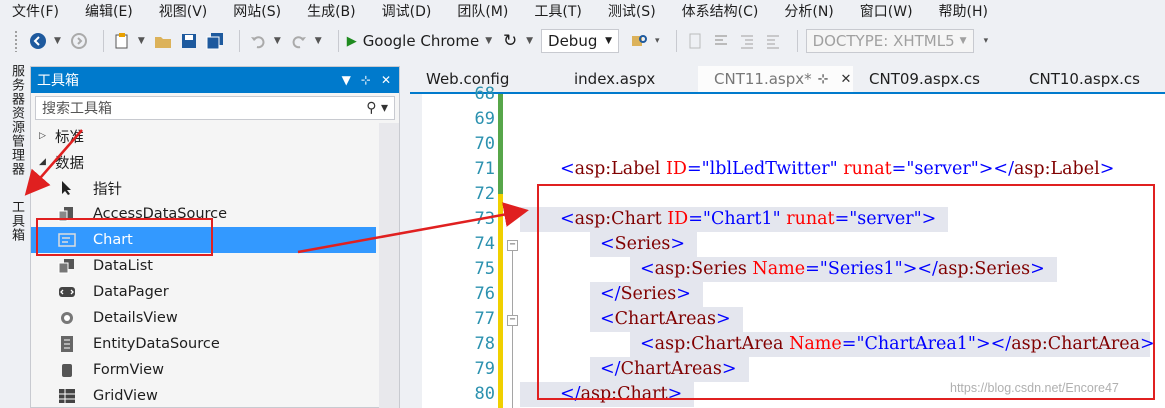  I want to click on toolbox-item: FormView, so click(215, 370).